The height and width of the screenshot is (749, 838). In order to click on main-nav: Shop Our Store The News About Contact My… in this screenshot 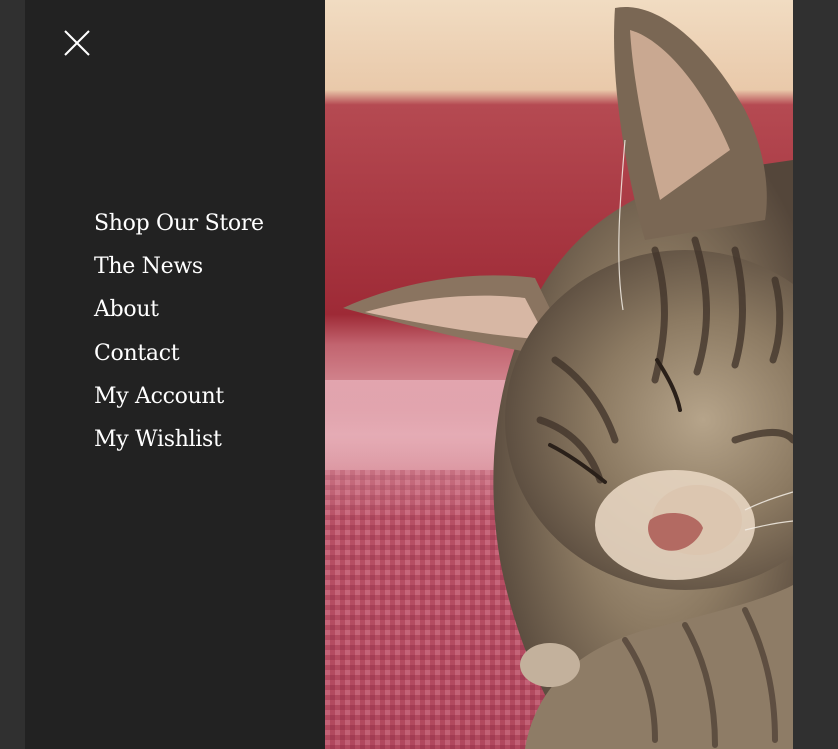, I will do `click(179, 335)`.